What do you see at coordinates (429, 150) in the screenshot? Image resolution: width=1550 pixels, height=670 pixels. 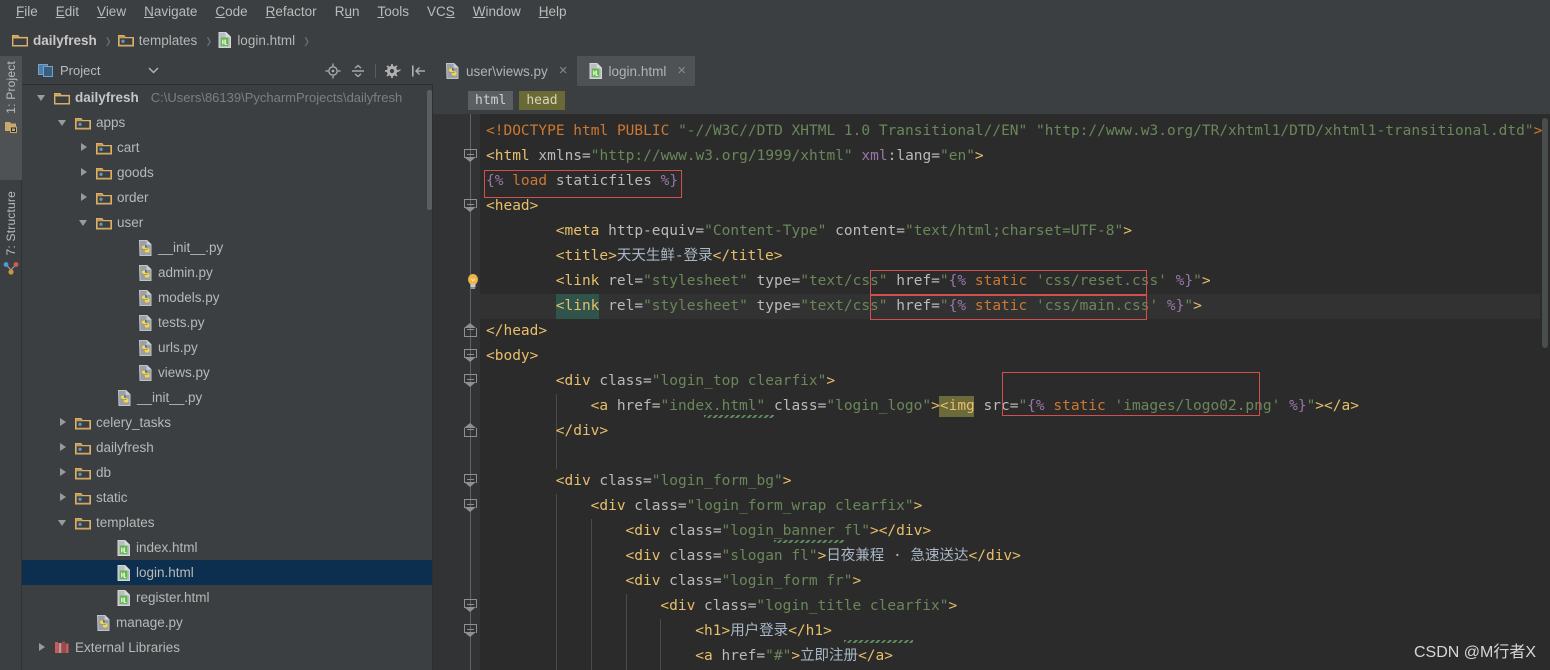 I see `project-scrollbar` at bounding box center [429, 150].